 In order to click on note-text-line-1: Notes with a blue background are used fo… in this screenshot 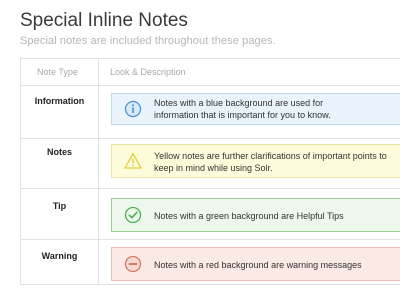, I will do `click(239, 103)`.